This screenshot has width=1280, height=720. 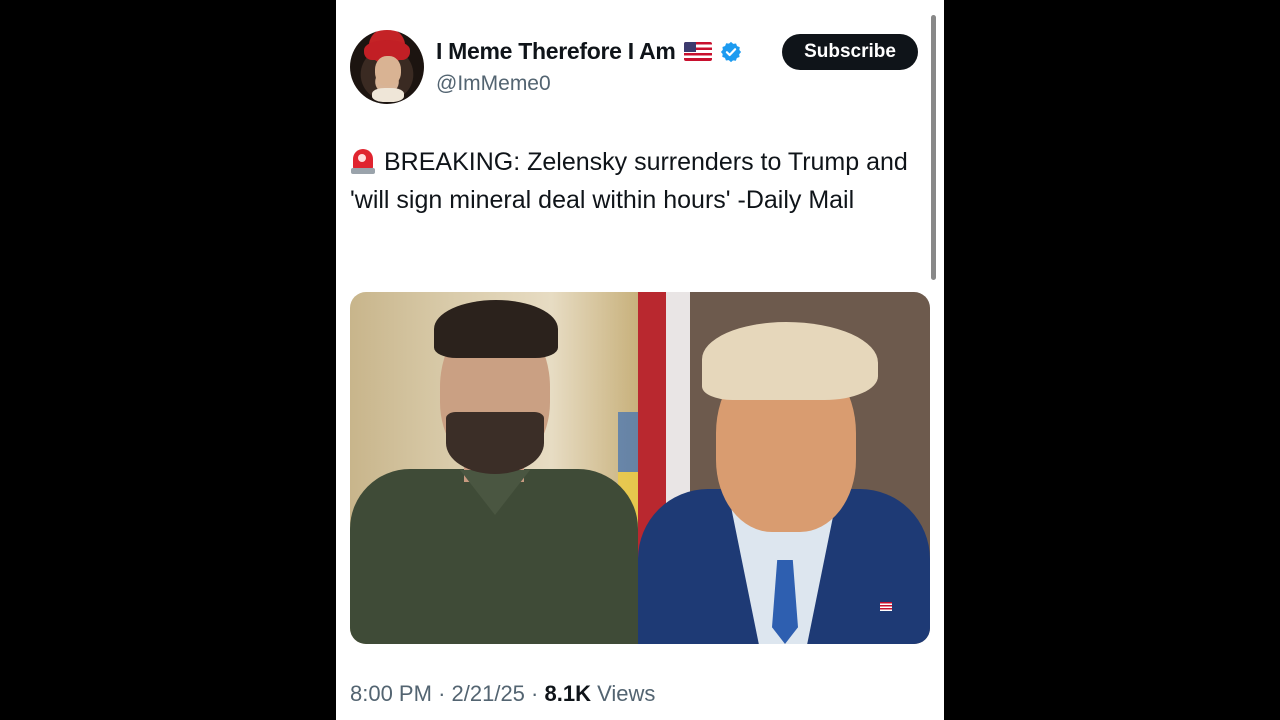 I want to click on views-count: 8.1K, so click(x=567, y=693).